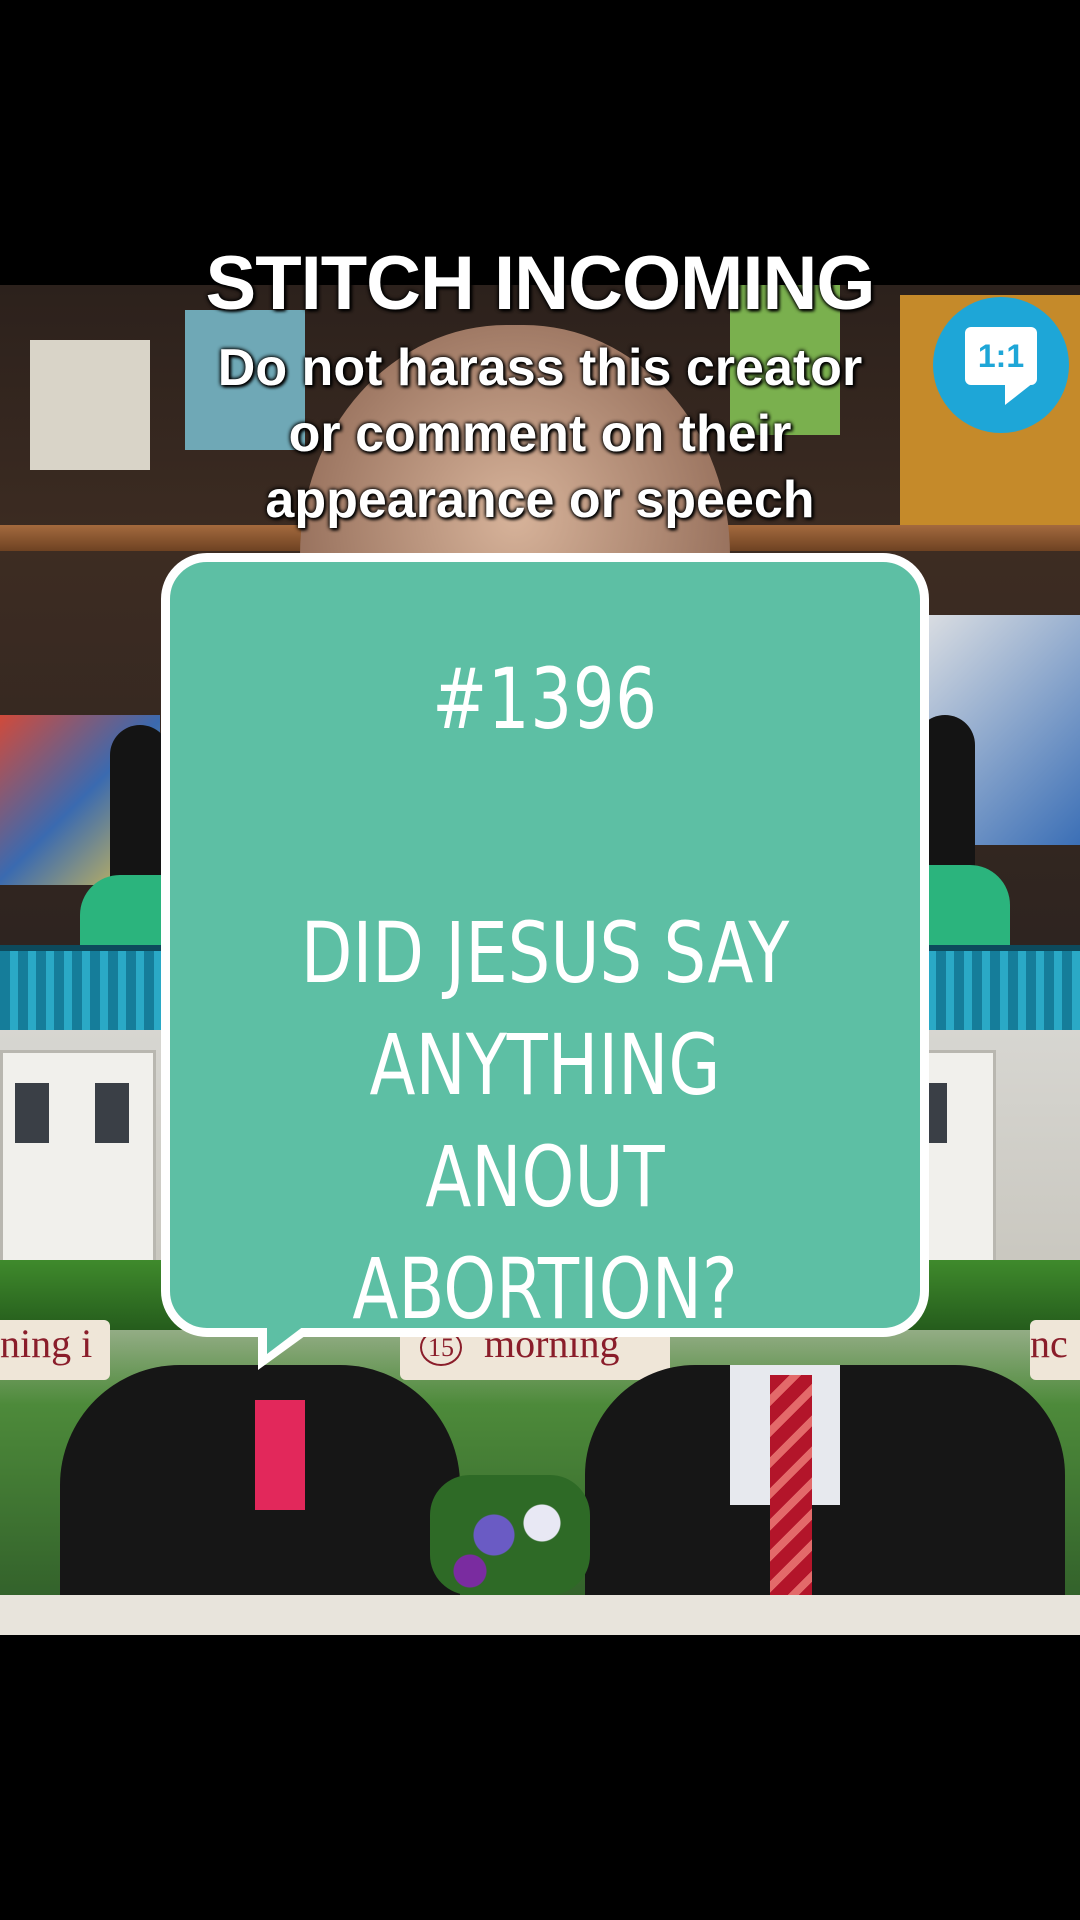  Describe the element at coordinates (540, 283) in the screenshot. I see `stitch-title: STITCH INCOMING` at that location.